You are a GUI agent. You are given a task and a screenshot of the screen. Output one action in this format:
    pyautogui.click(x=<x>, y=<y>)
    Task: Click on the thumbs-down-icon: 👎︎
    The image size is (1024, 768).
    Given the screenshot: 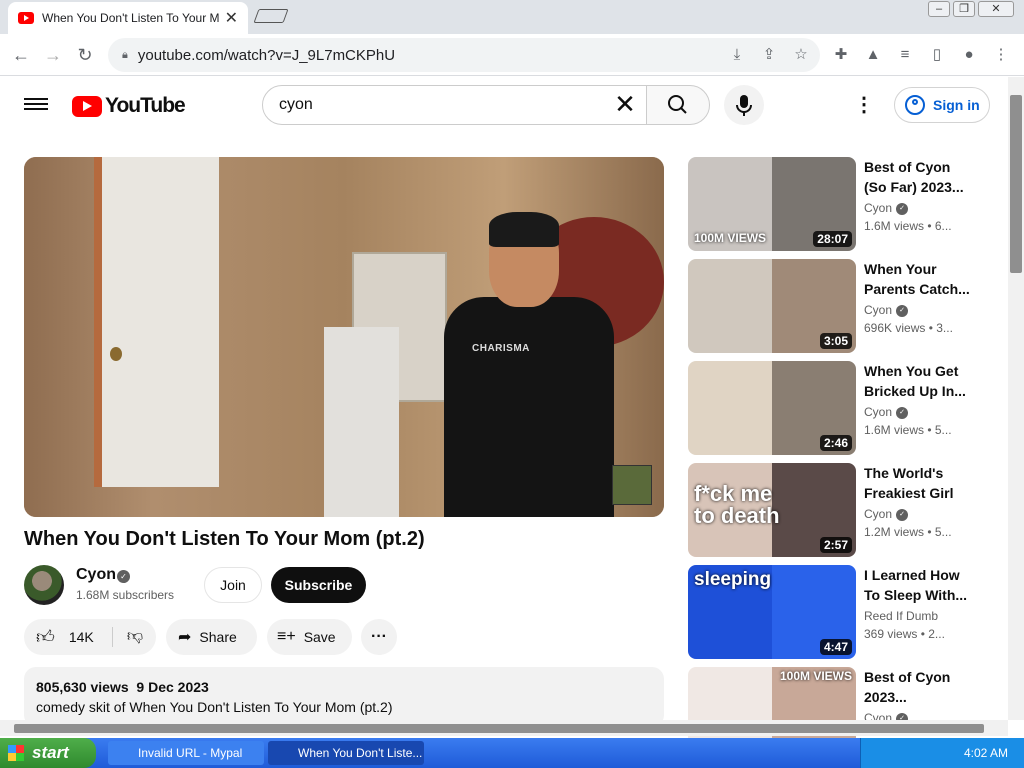 What is the action you would take?
    pyautogui.click(x=135, y=636)
    